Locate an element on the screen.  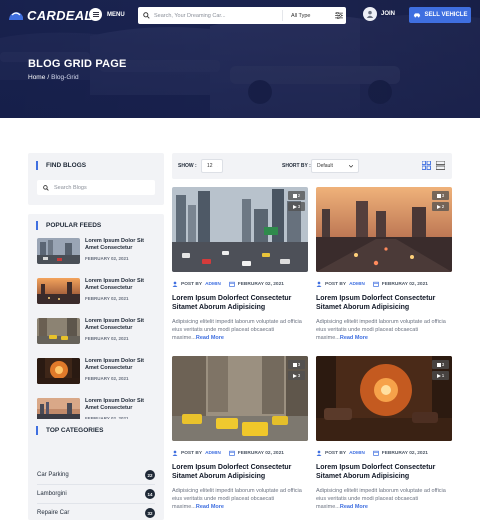
list-view-icon is located at coordinates (440, 165).